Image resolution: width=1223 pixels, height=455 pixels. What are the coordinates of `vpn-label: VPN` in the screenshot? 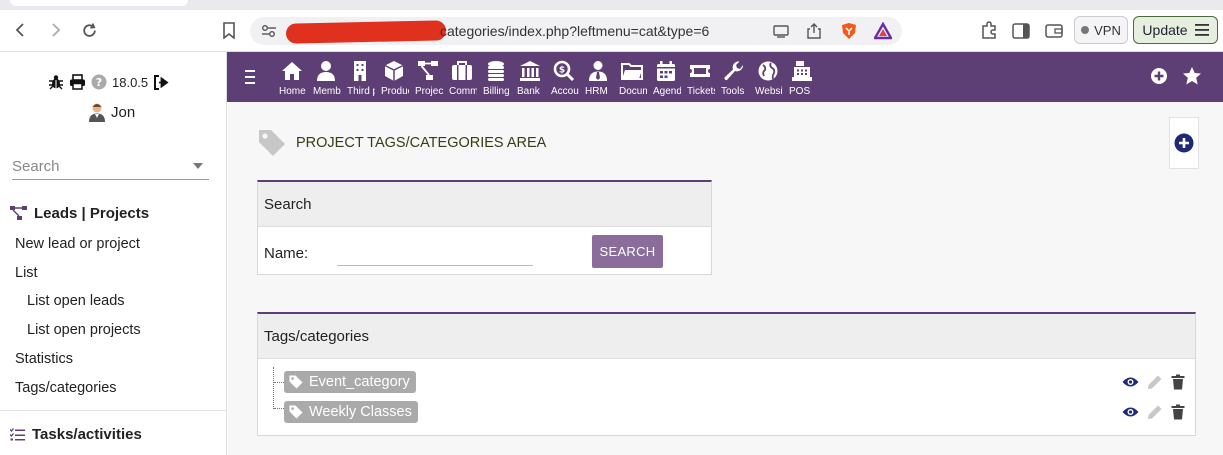 It's located at (1107, 30).